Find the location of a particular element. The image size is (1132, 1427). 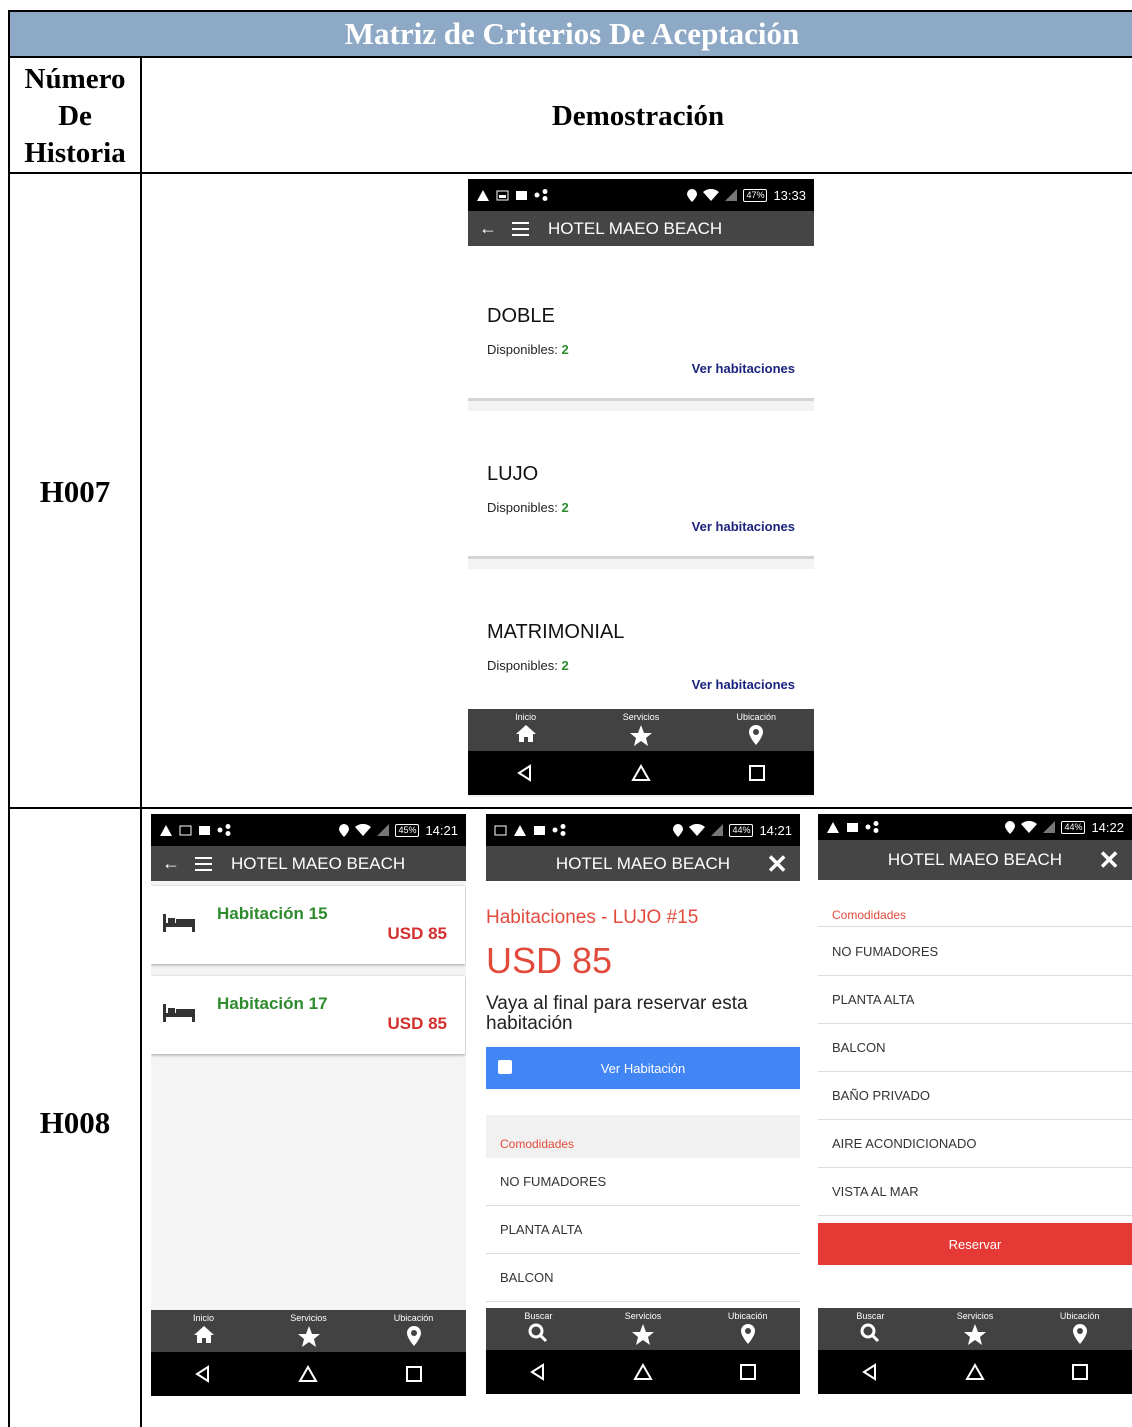

amenity-item: NO FUMADORES is located at coordinates (975, 952).